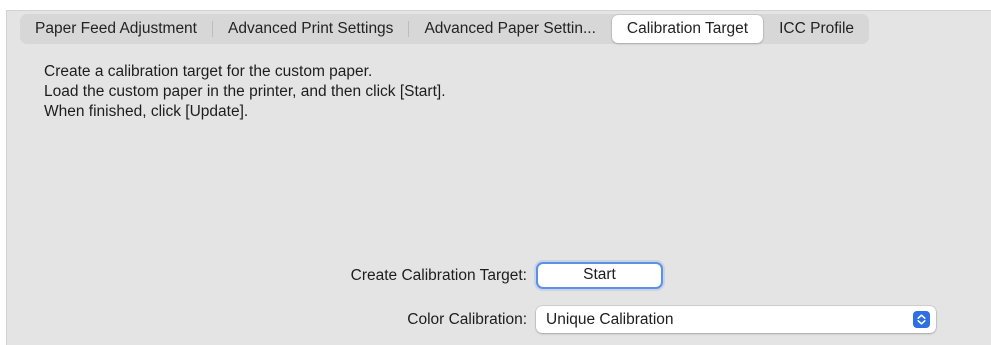  Describe the element at coordinates (610, 319) in the screenshot. I see `color-calibration-value: Unique Calibration` at that location.